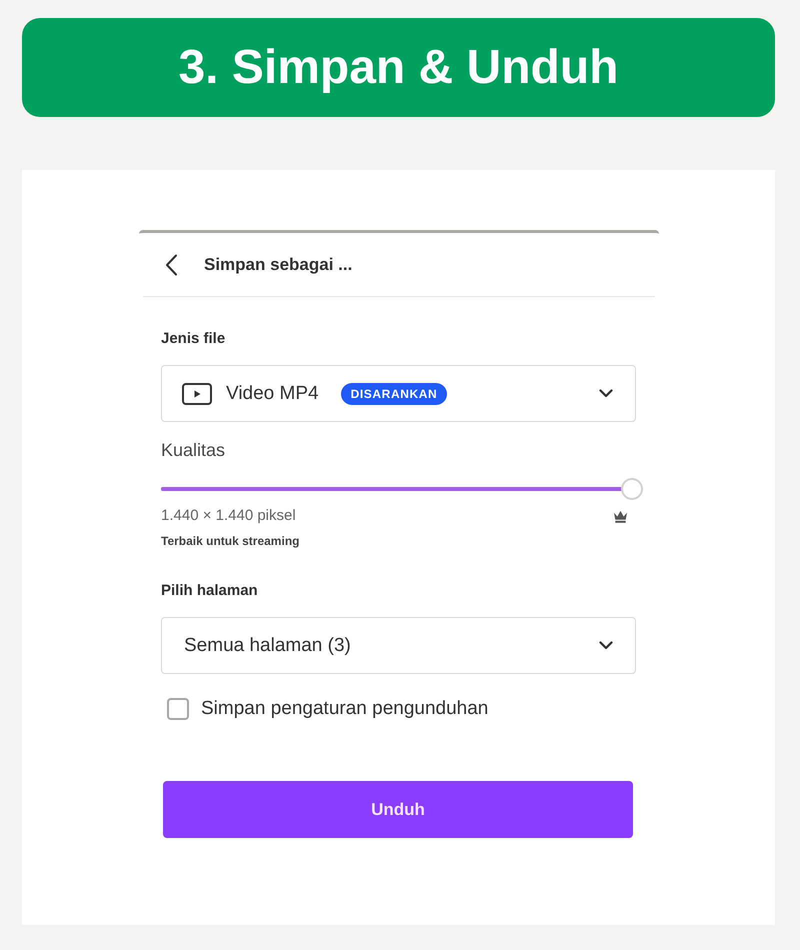 The image size is (800, 950). I want to click on page-select: Semua halaman (3), so click(398, 645).